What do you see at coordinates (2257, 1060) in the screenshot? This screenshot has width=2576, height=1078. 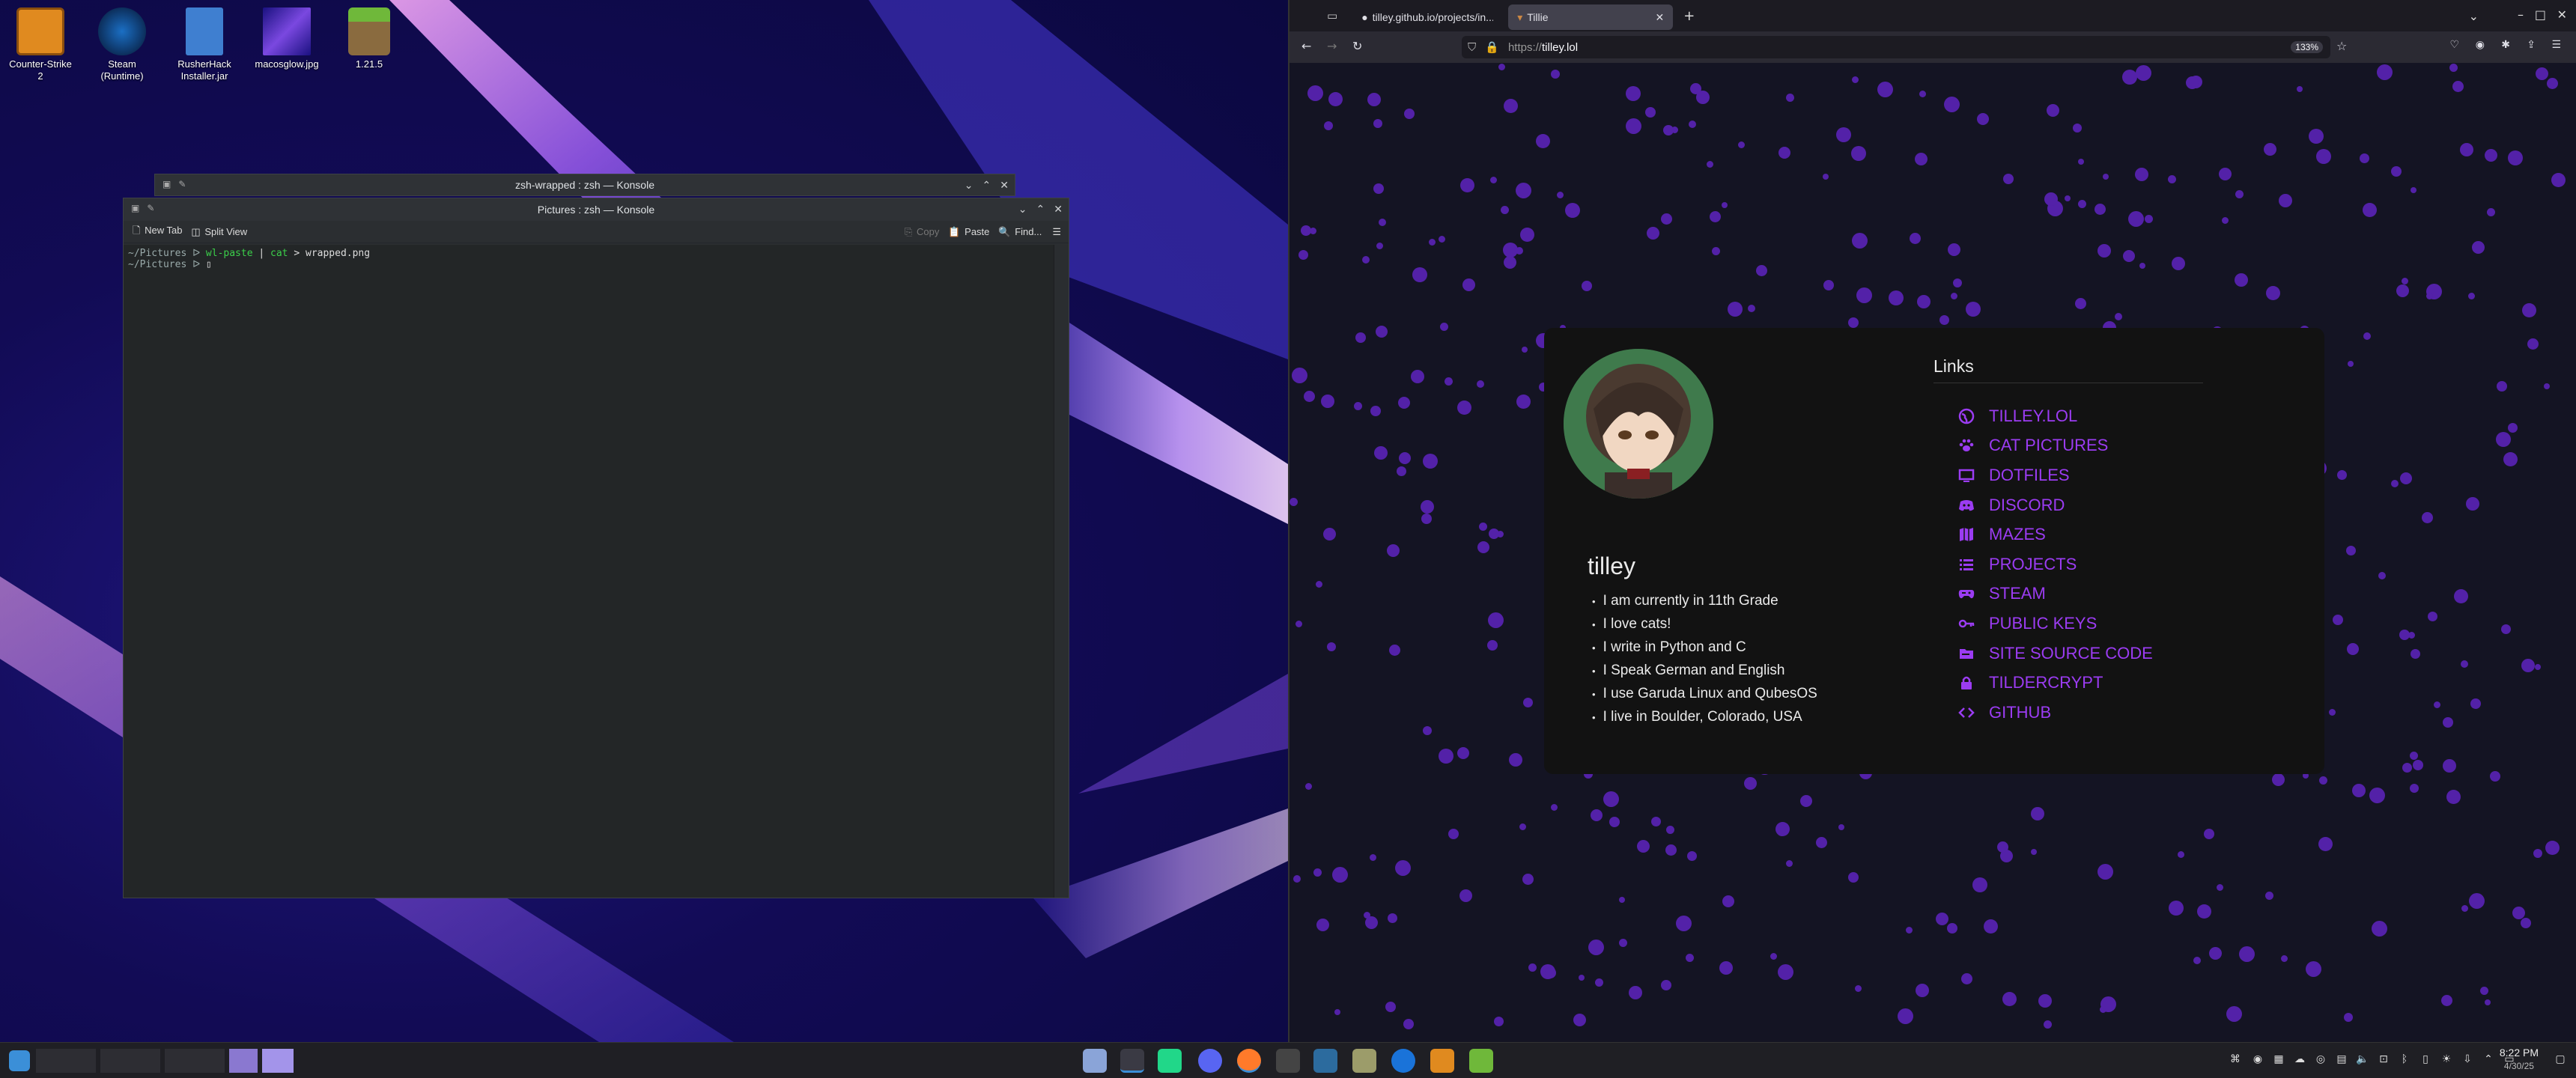 I see `discord-tray-icon: ◉` at bounding box center [2257, 1060].